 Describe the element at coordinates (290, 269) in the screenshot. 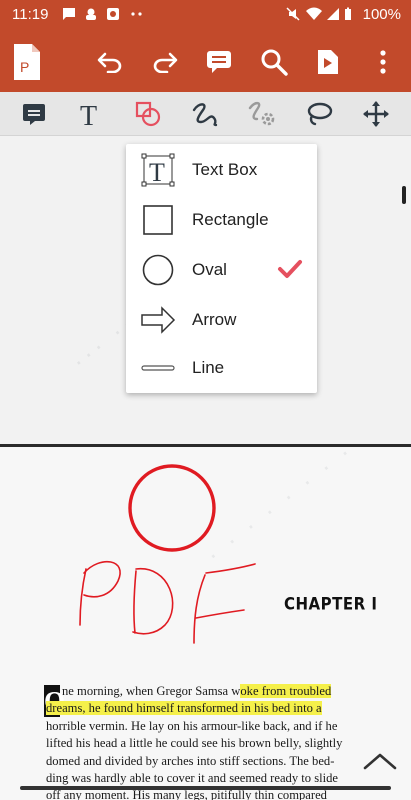

I see `check-icon` at that location.